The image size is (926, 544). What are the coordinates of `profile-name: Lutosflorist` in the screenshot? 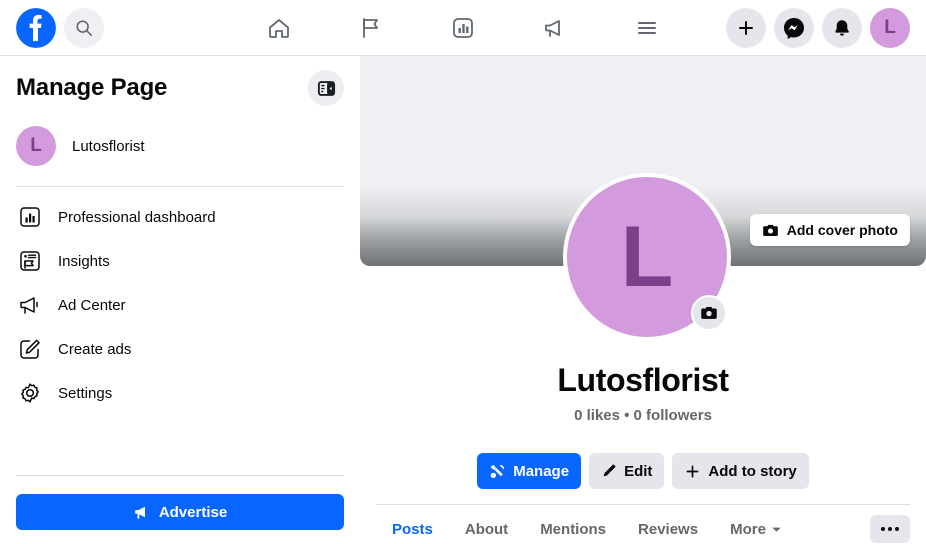 It's located at (643, 380).